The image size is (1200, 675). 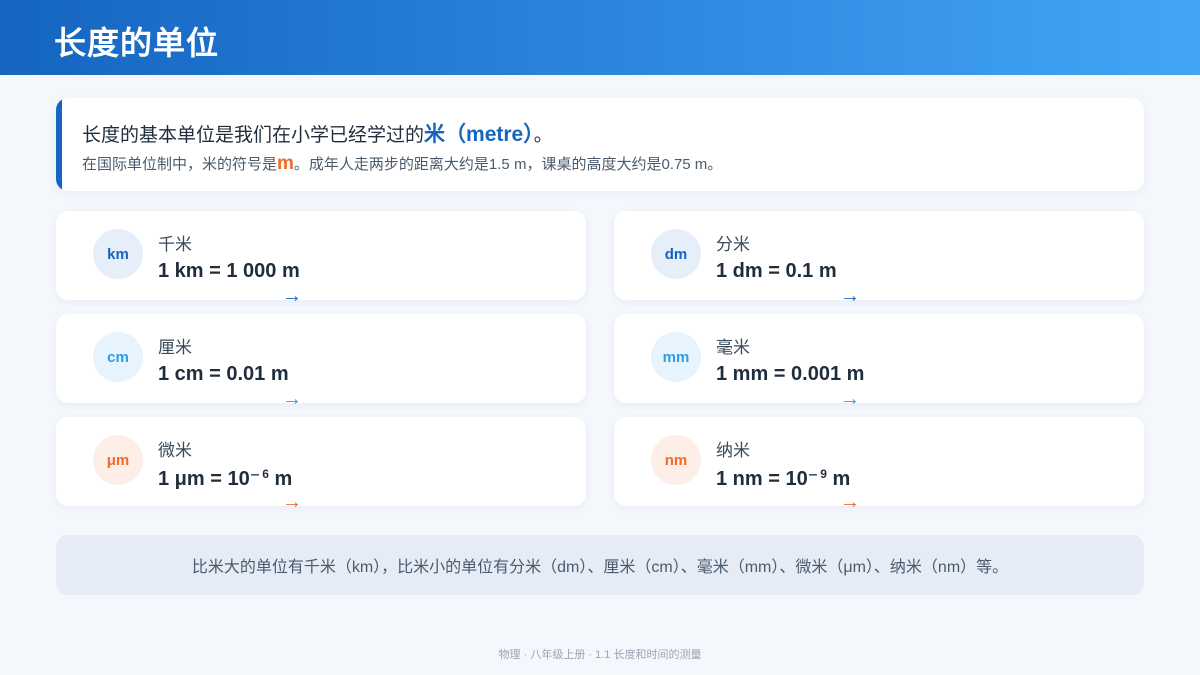 I want to click on unit-equation: 1 cm = 0.01 m, so click(x=223, y=374).